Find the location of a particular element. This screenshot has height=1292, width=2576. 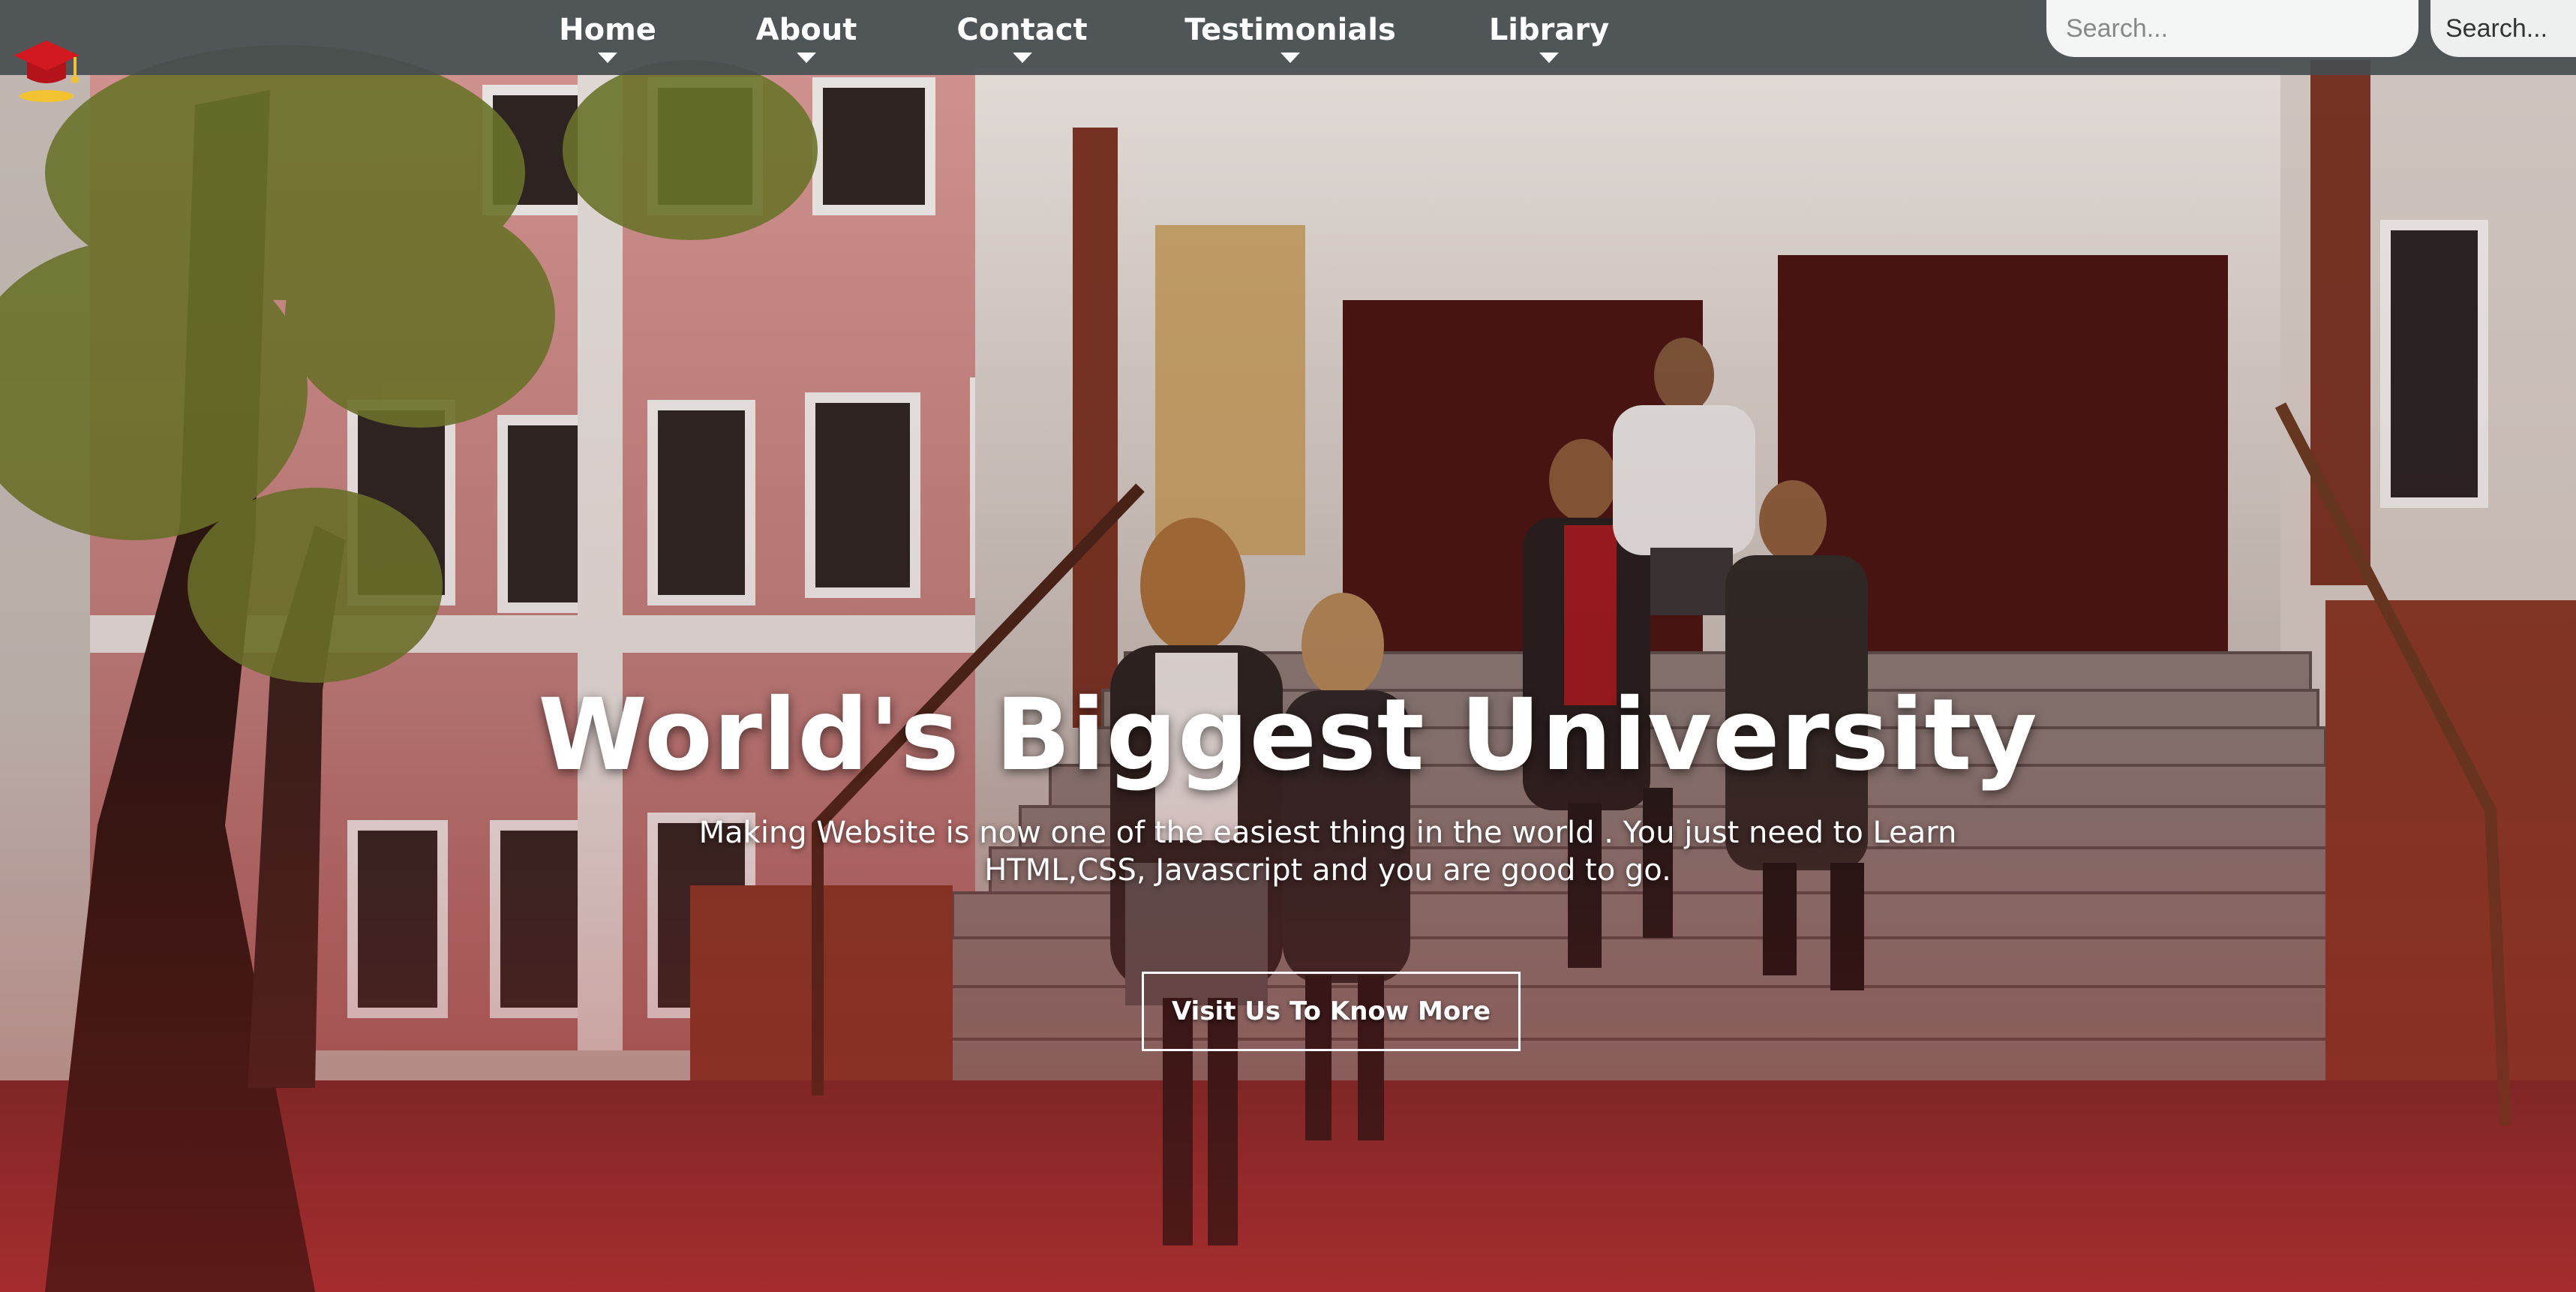

nav-item-about: About is located at coordinates (806, 38).